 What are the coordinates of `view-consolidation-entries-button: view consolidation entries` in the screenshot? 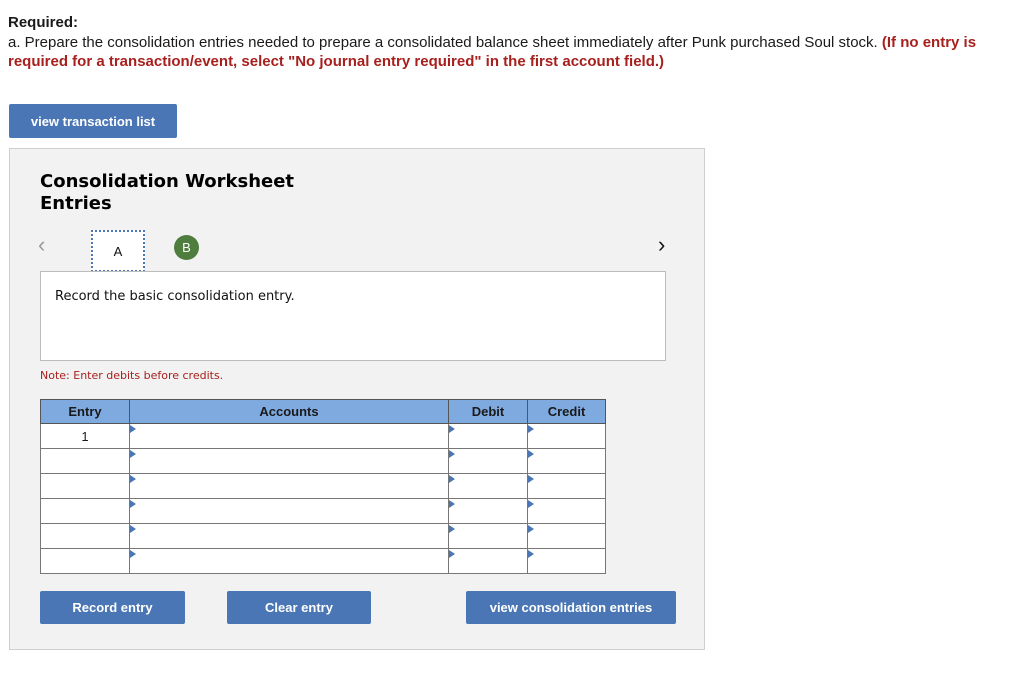 It's located at (571, 607).